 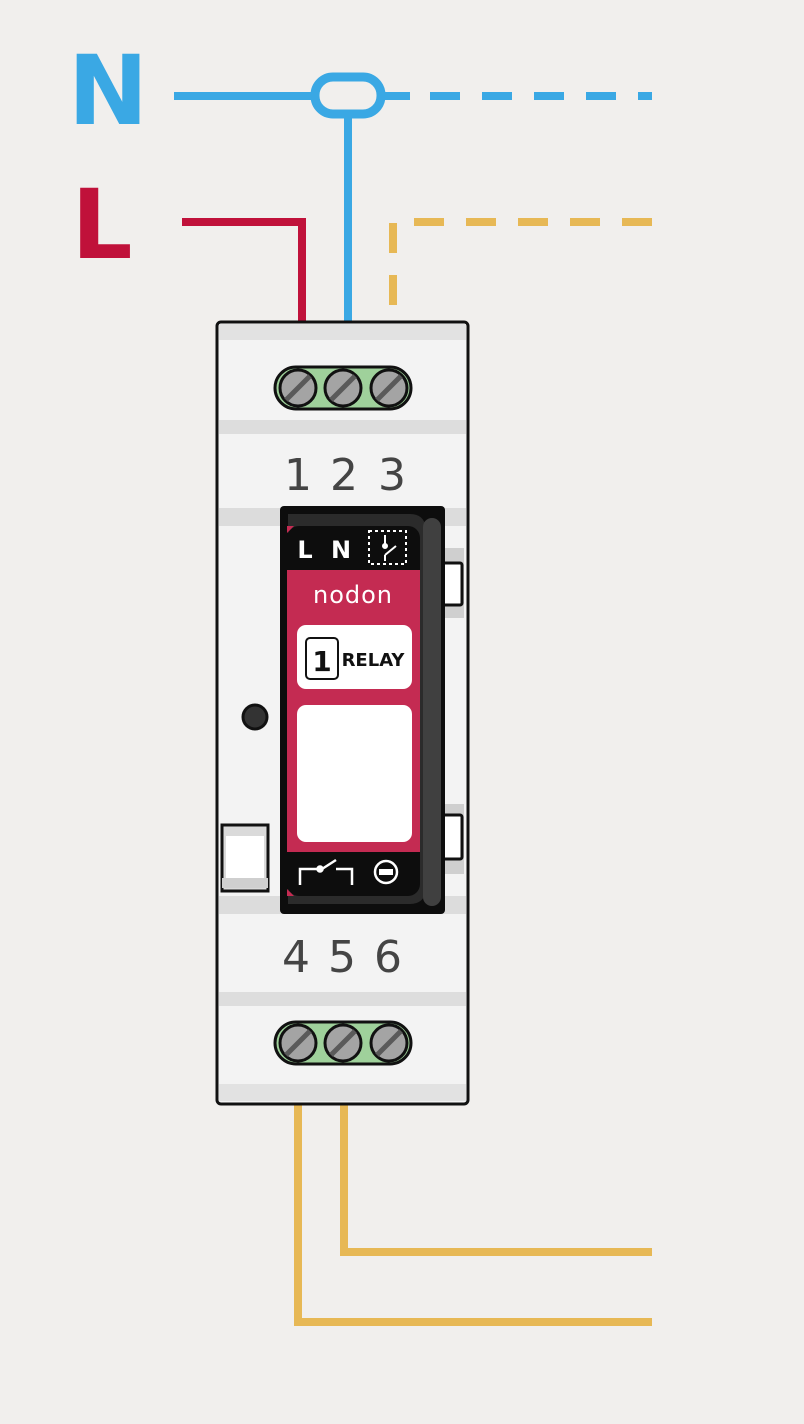 What do you see at coordinates (392, 475) in the screenshot?
I see `terminal-number-3: 3` at bounding box center [392, 475].